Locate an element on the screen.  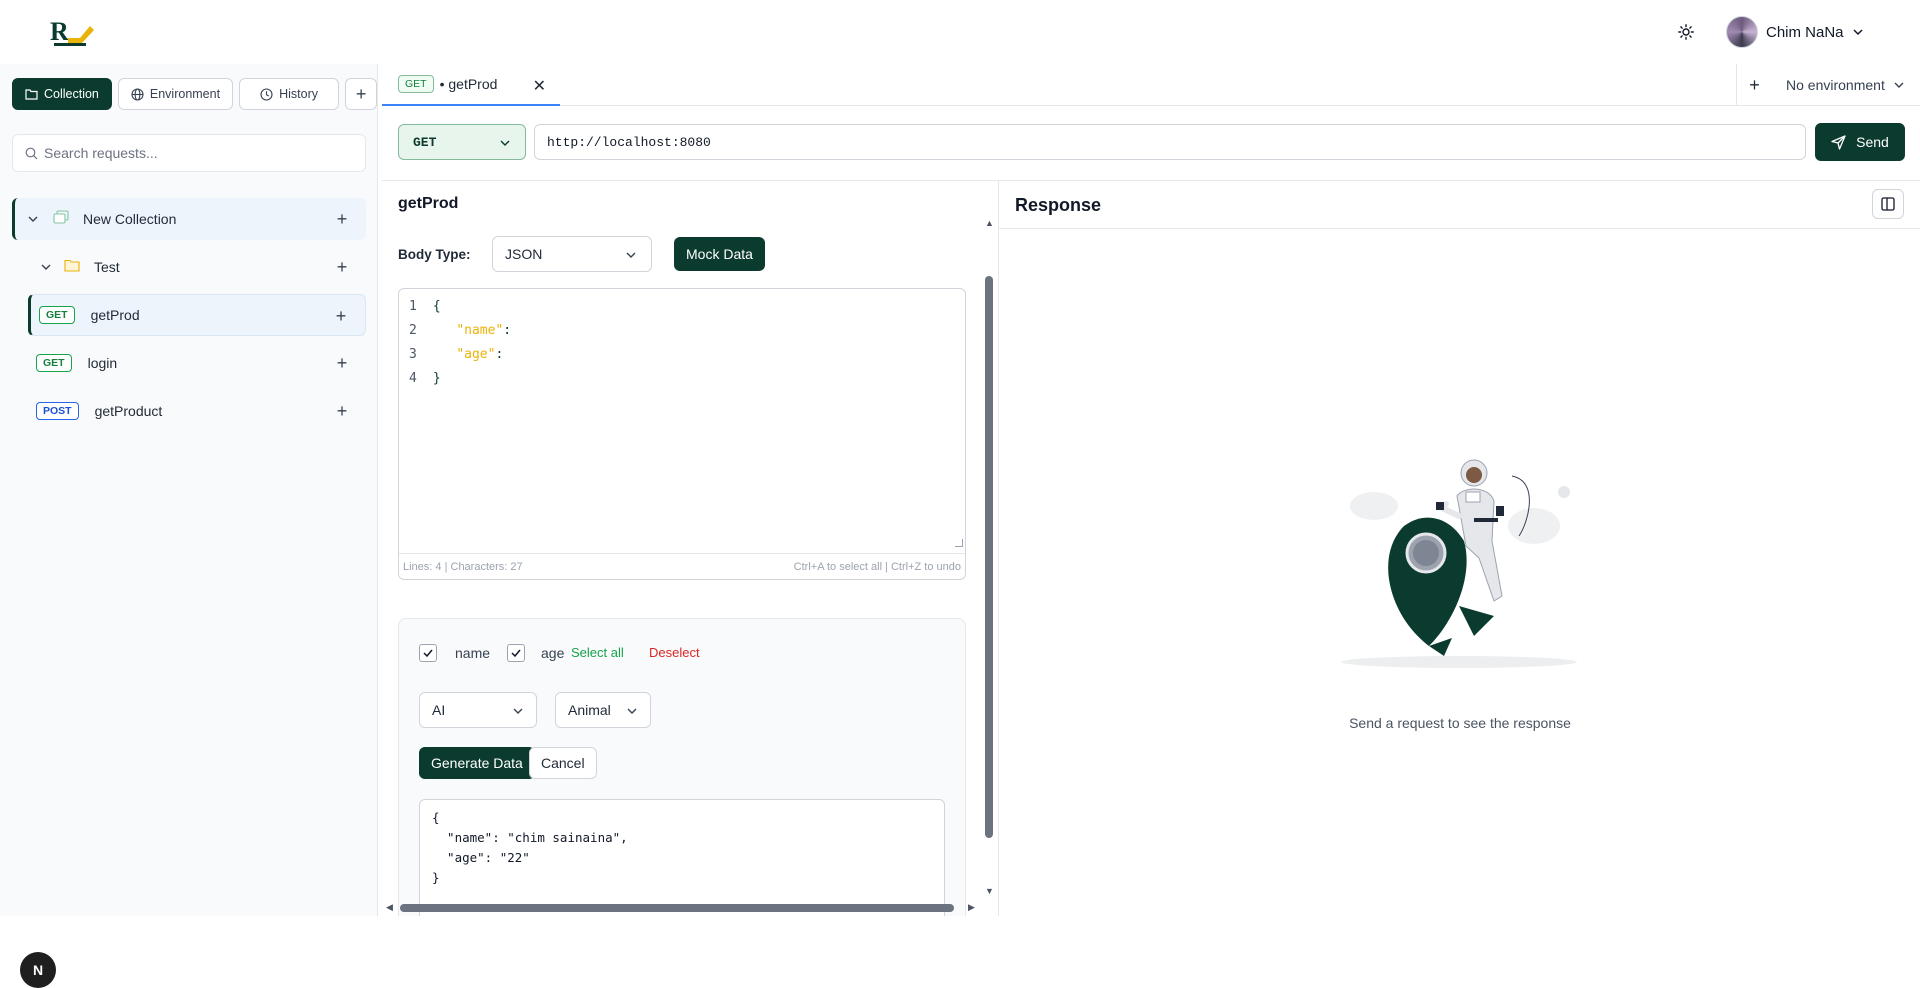
scroll-down-arrow-icon: ▼ is located at coordinates (989, 891).